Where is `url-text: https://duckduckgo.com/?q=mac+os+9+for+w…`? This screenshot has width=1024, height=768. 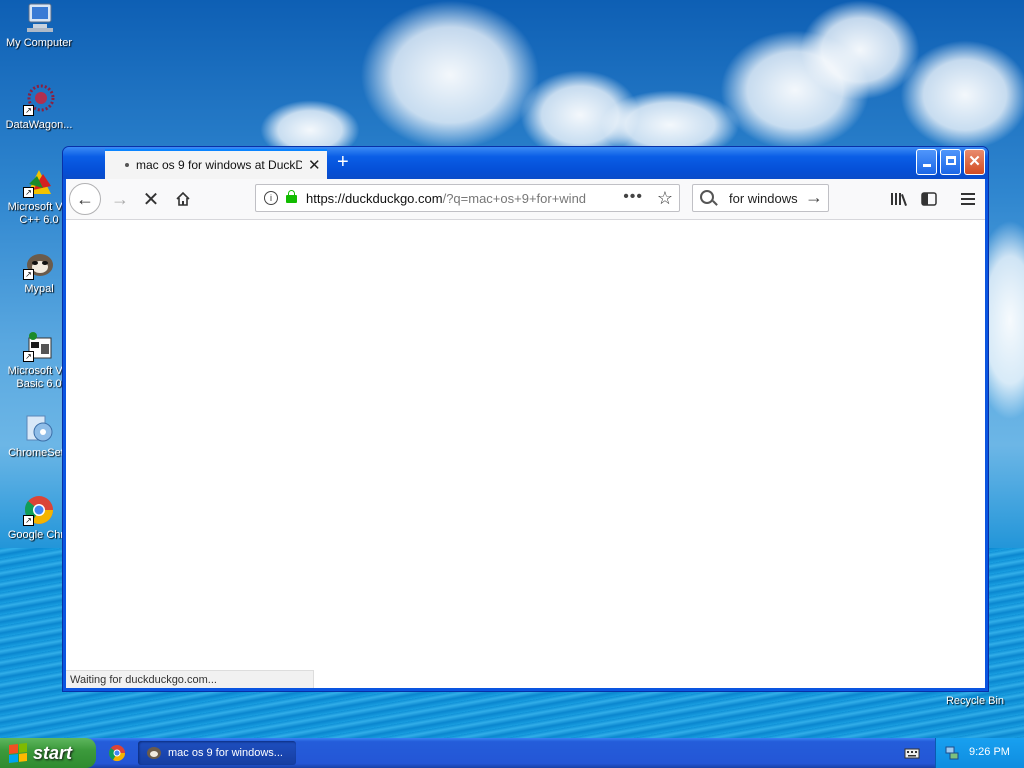
url-text: https://duckduckgo.com/?q=mac+os+9+for+w… is located at coordinates (451, 198).